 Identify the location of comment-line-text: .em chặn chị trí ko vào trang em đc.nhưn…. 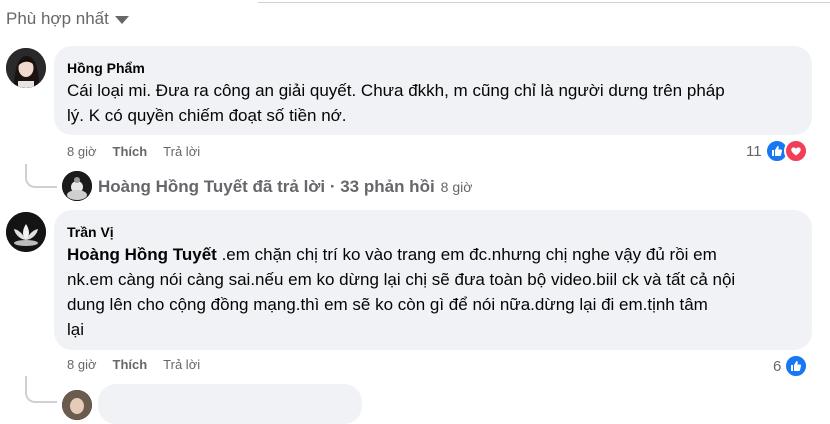
(466, 254).